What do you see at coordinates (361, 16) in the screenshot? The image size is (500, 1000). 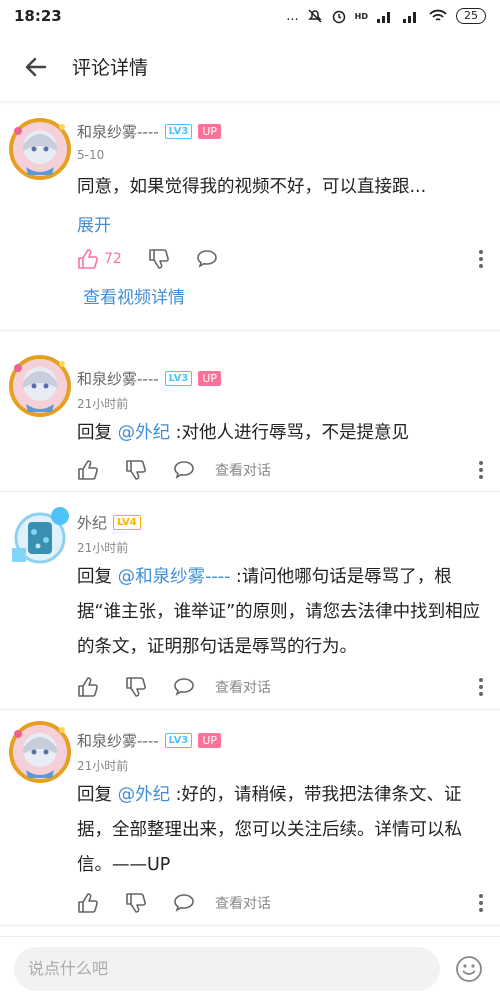 I see `hd-label: HD` at bounding box center [361, 16].